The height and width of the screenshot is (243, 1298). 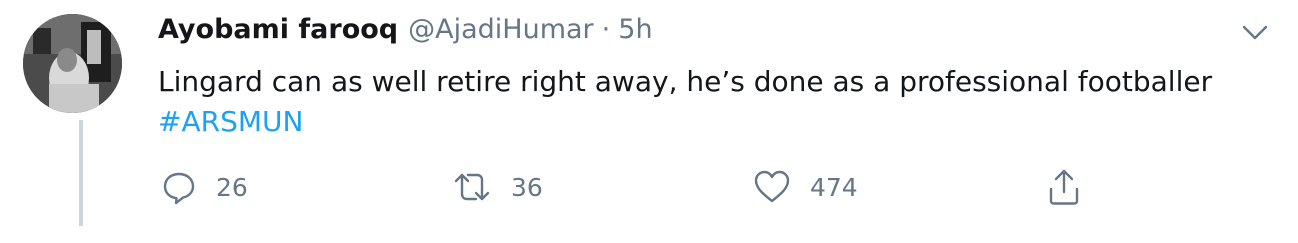 I want to click on avatar, so click(x=72, y=63).